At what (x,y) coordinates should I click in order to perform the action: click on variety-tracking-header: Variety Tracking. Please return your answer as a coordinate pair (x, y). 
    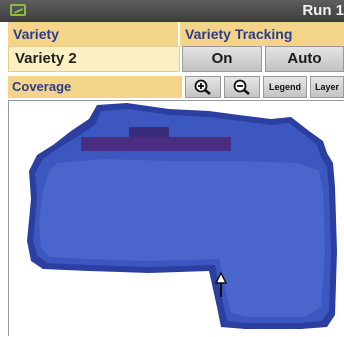
    Looking at the image, I should click on (262, 34).